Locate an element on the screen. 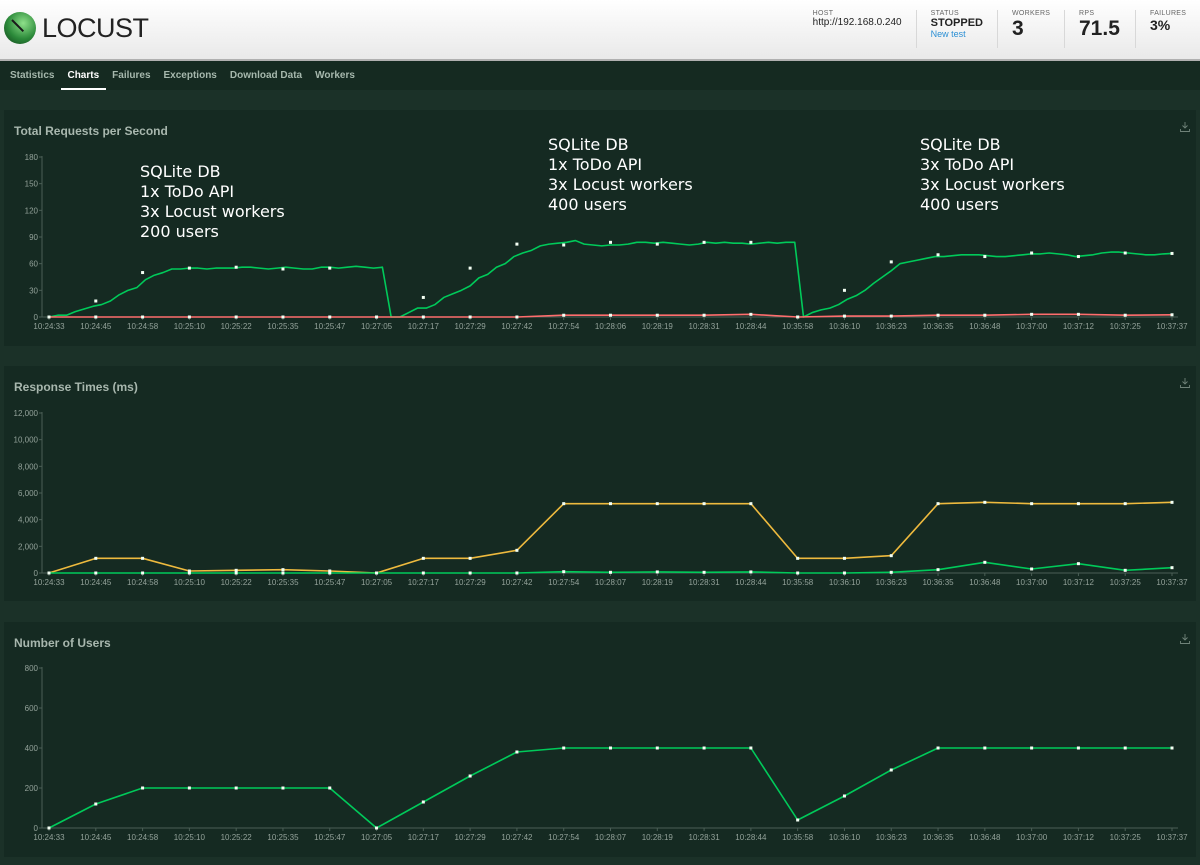 The image size is (1200, 865). tab-charts: Charts is located at coordinates (83, 75).